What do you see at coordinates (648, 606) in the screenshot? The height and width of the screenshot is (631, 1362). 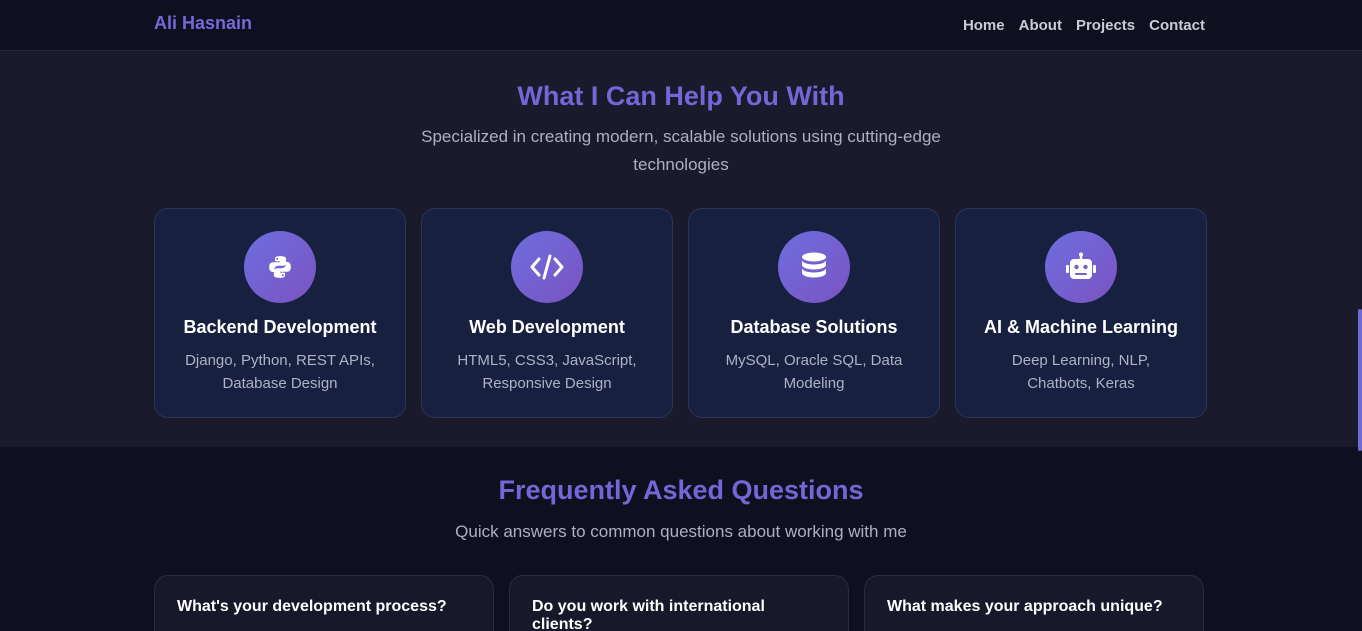 I see `faq-question-line1: Do you work with international` at bounding box center [648, 606].